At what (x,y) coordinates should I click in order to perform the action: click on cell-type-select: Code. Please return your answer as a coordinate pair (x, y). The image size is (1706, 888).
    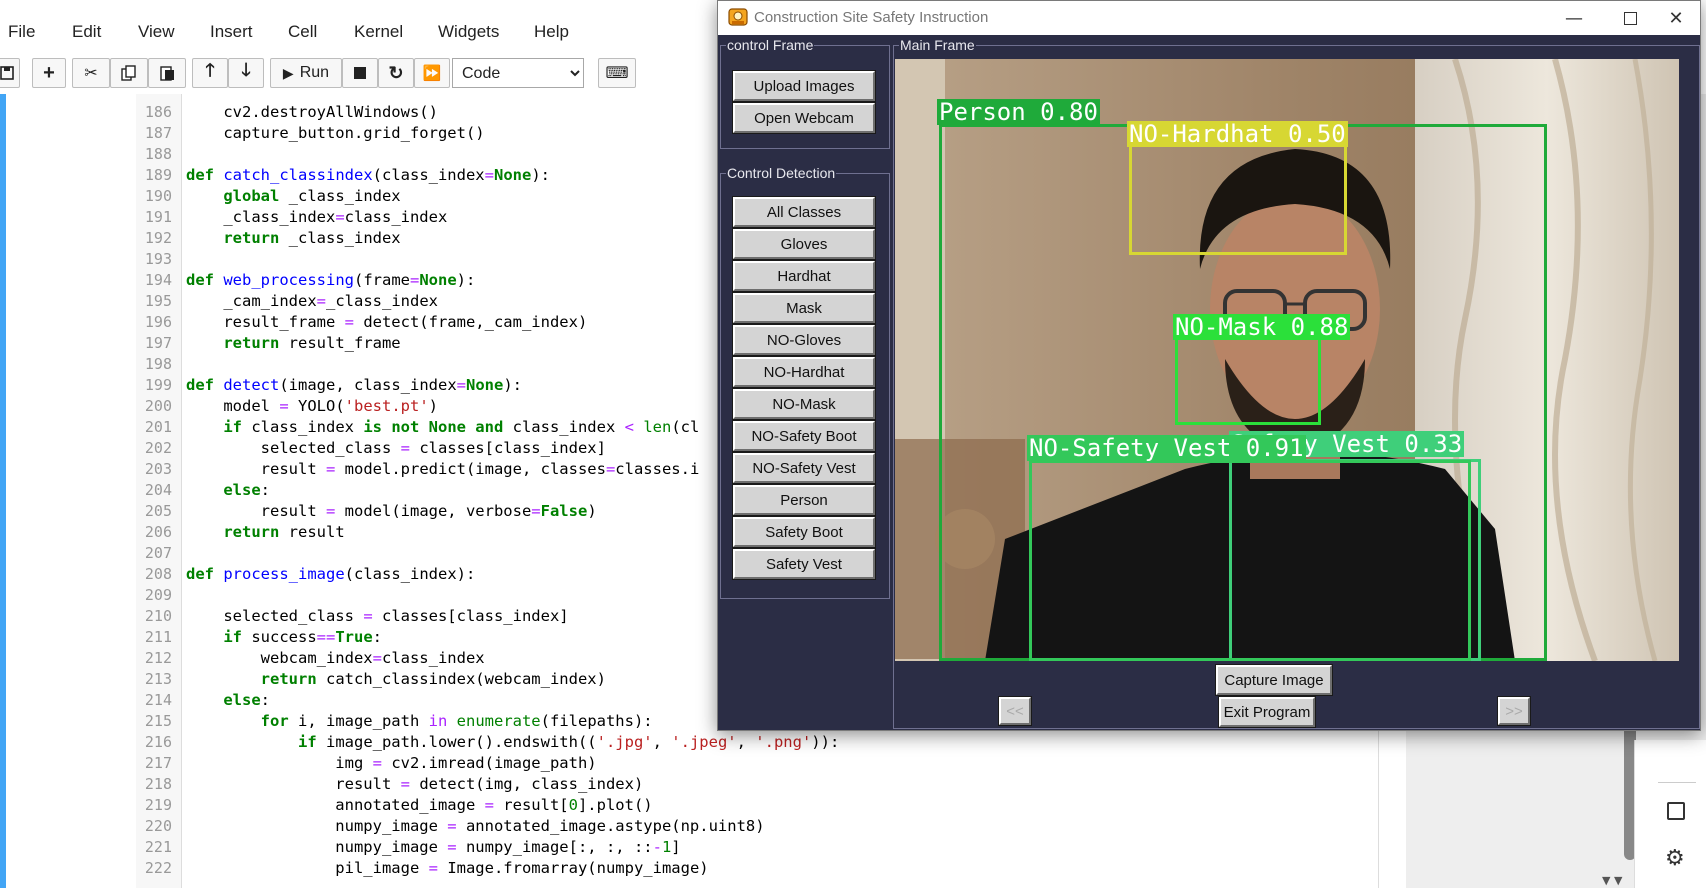
    Looking at the image, I should click on (518, 73).